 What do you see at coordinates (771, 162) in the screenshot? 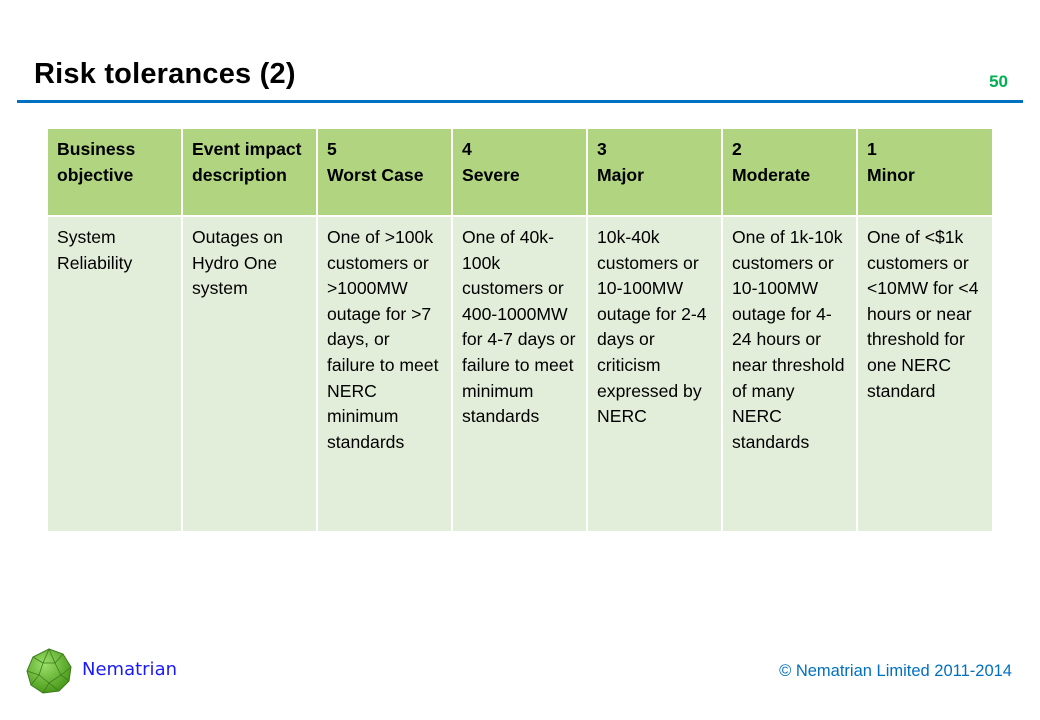
I see `header-text: 2 Moderate` at bounding box center [771, 162].